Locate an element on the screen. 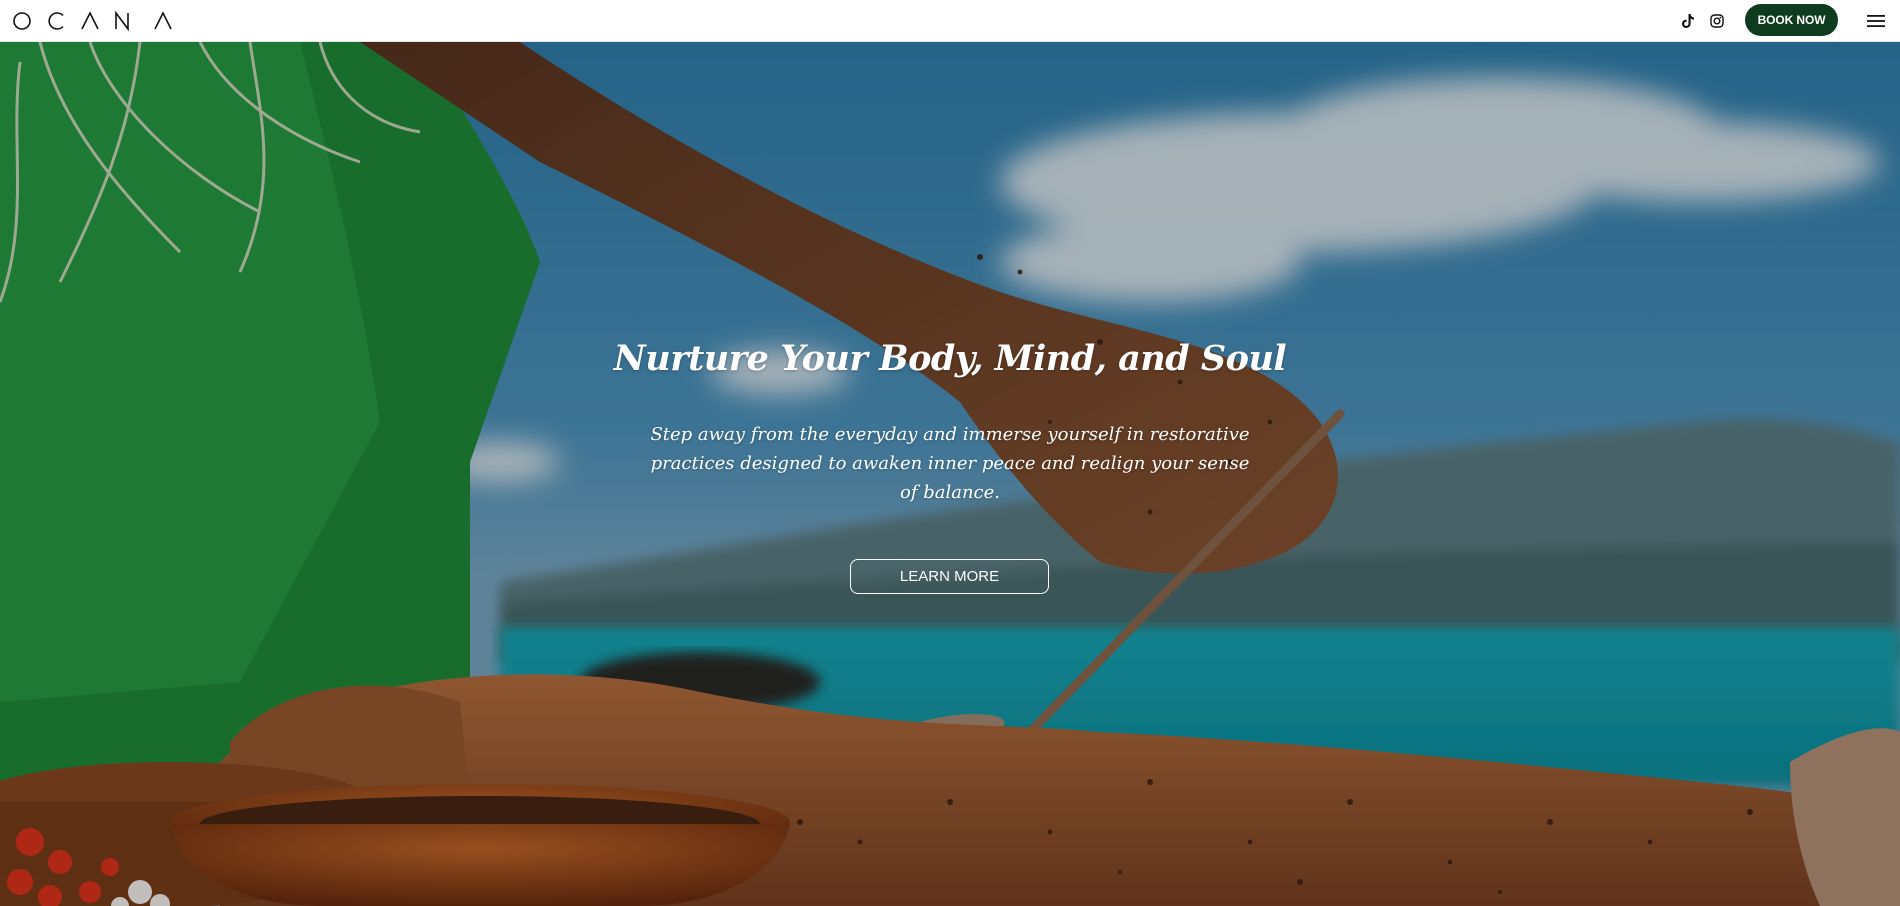 The image size is (1900, 906). tiktok-icon is located at coordinates (1688, 21).